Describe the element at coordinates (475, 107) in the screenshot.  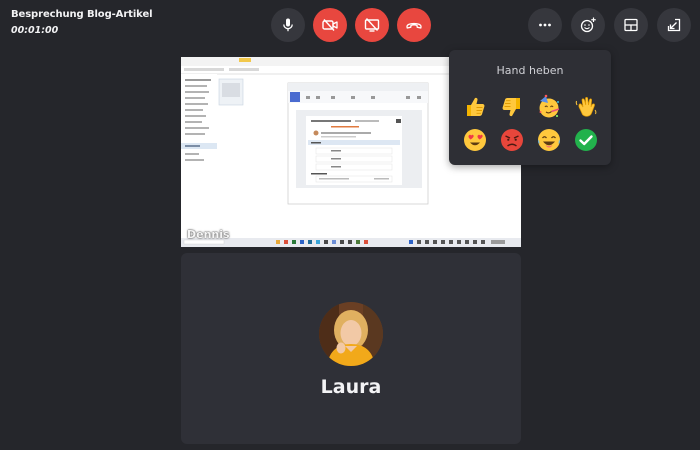
I see `thumbs-up-icon` at that location.